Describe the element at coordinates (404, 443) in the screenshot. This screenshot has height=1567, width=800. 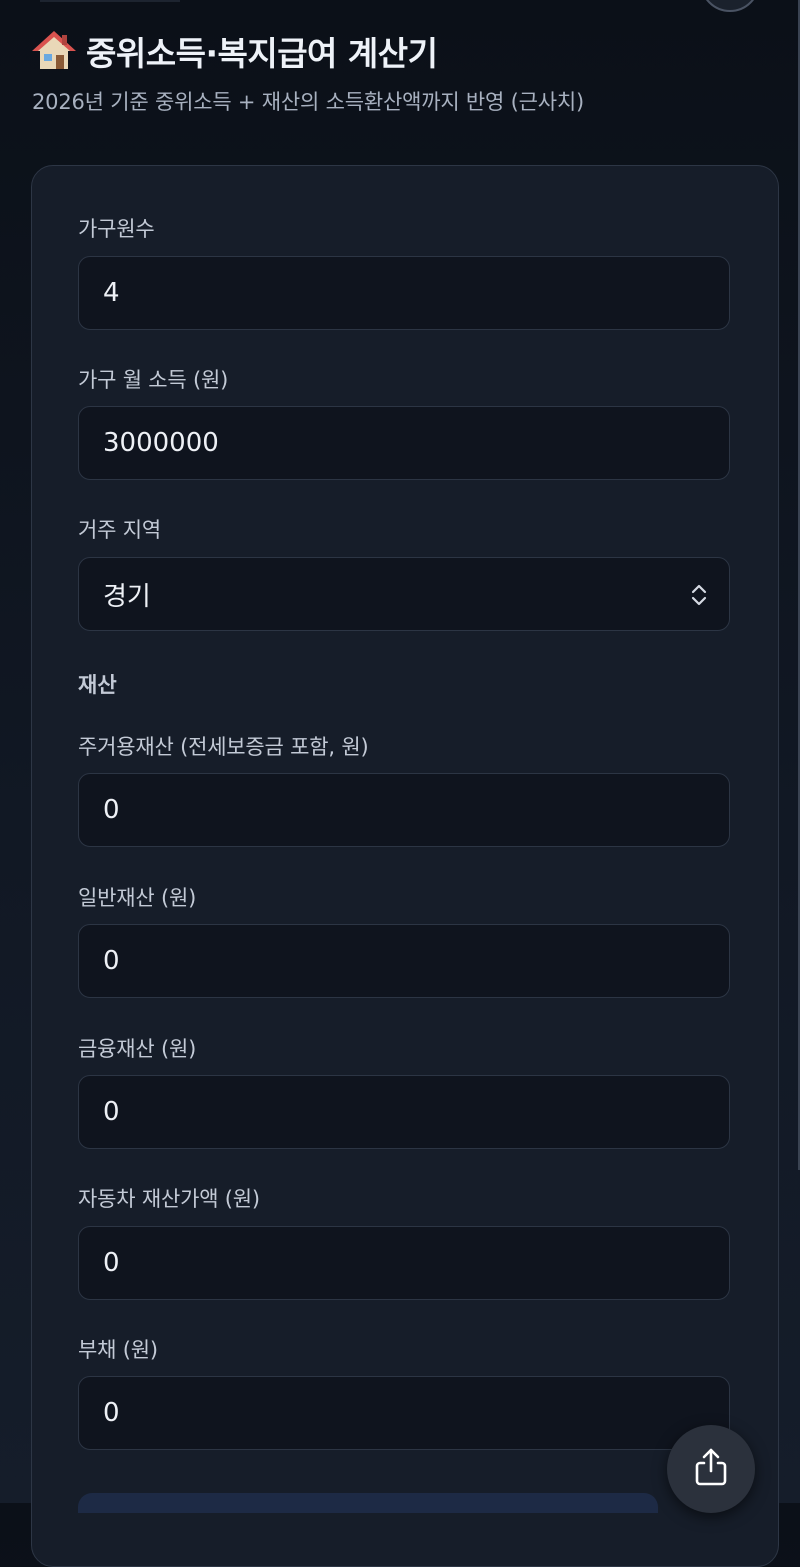
I see `monthly-income-input: 3000000` at that location.